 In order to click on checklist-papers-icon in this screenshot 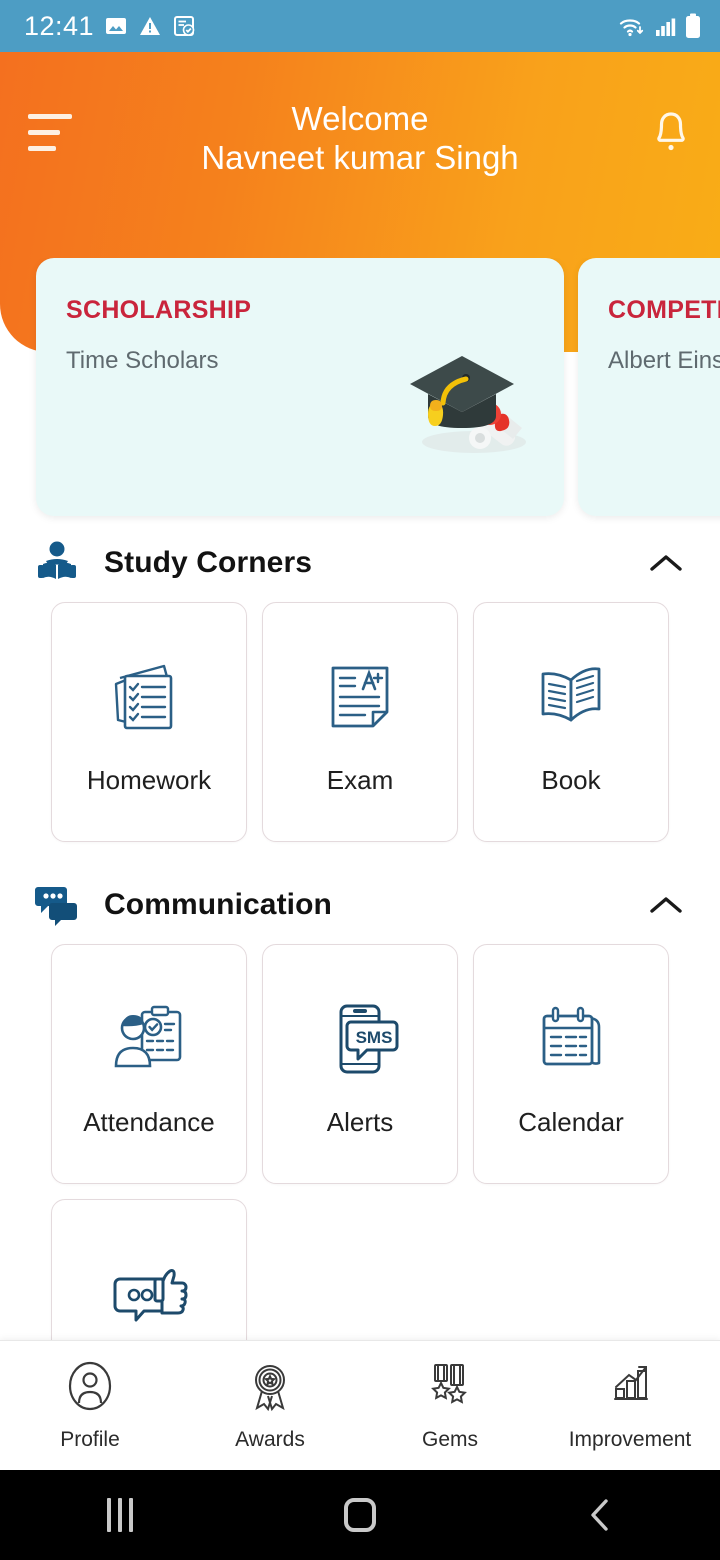, I will do `click(149, 697)`.